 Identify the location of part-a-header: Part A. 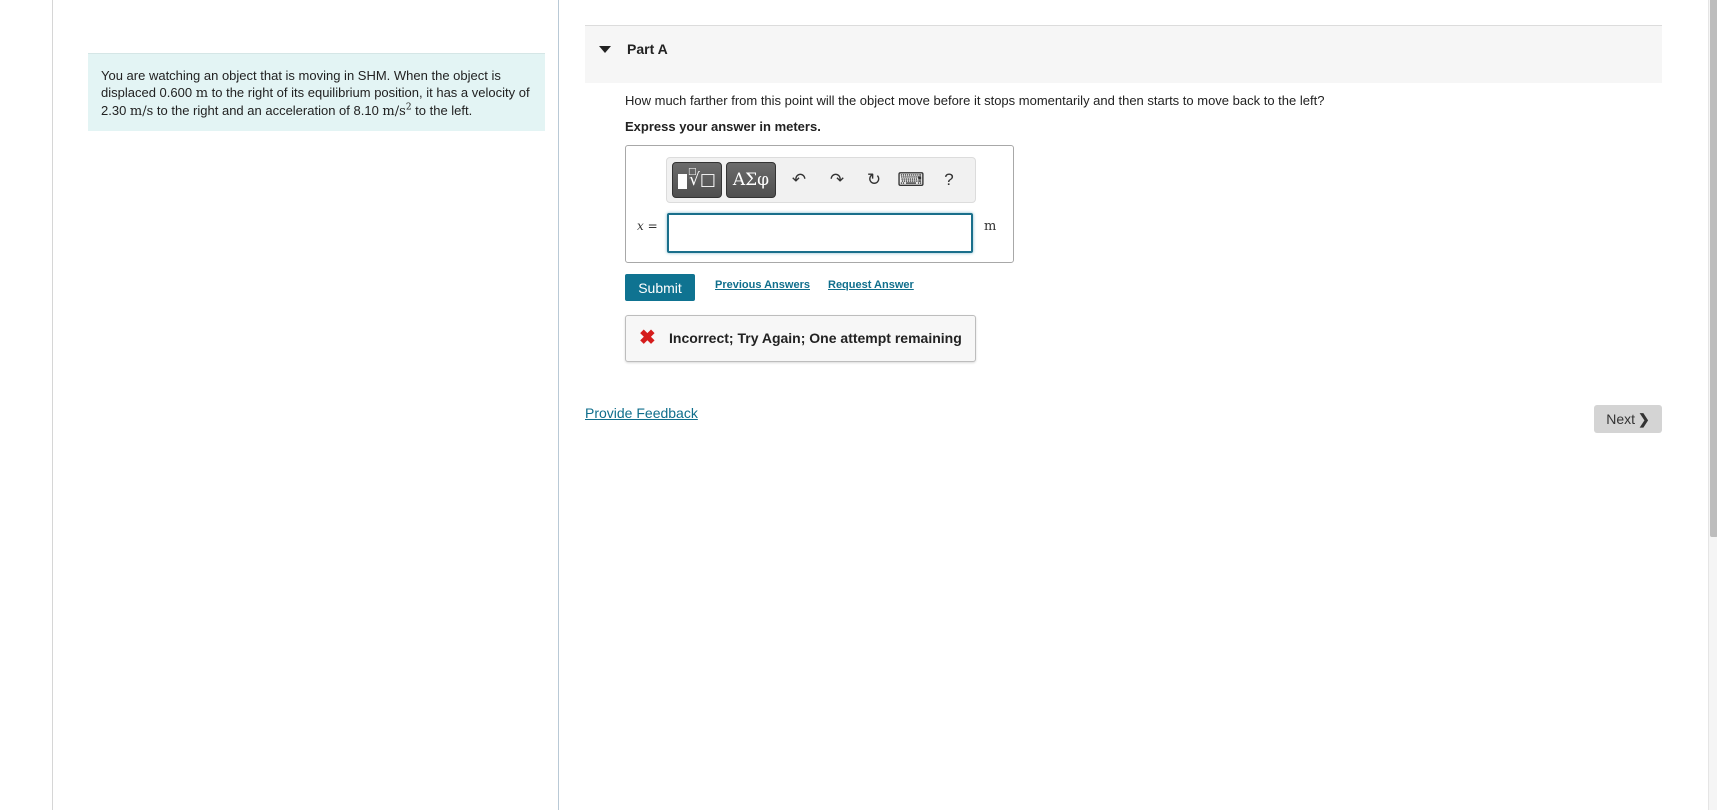
(1123, 54).